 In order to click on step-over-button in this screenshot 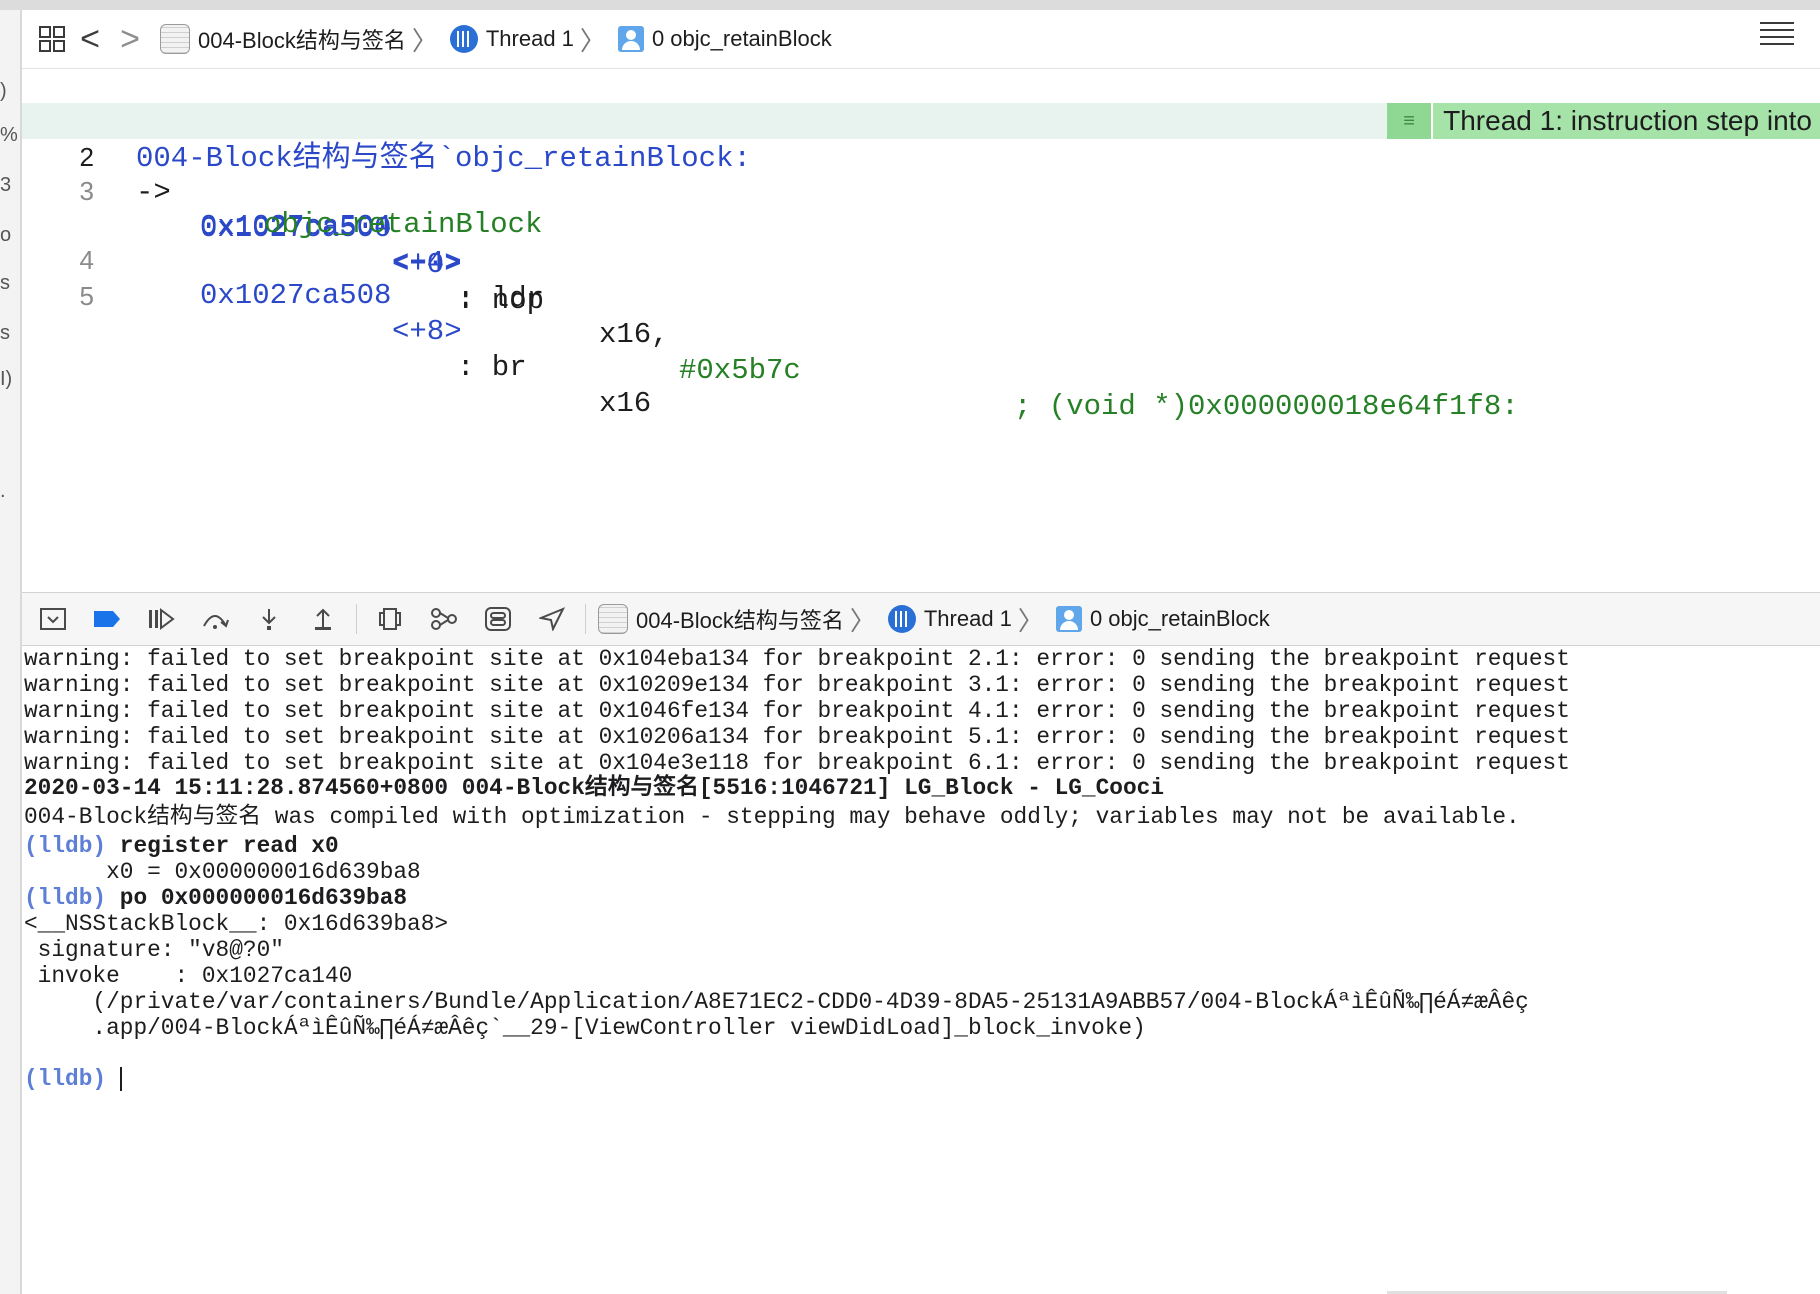, I will do `click(215, 619)`.